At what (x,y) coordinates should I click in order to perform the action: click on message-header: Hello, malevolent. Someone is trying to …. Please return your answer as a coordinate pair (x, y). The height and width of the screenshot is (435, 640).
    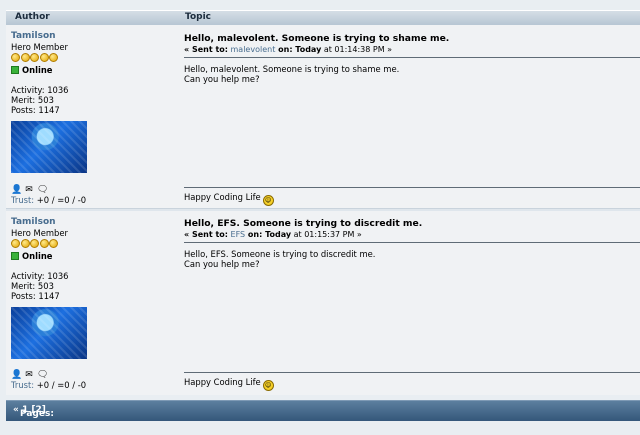
    Looking at the image, I should click on (412, 43).